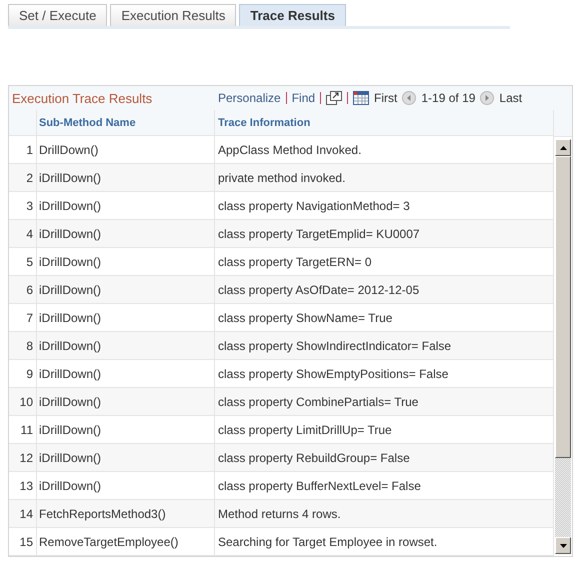  I want to click on first-label: First, so click(386, 98).